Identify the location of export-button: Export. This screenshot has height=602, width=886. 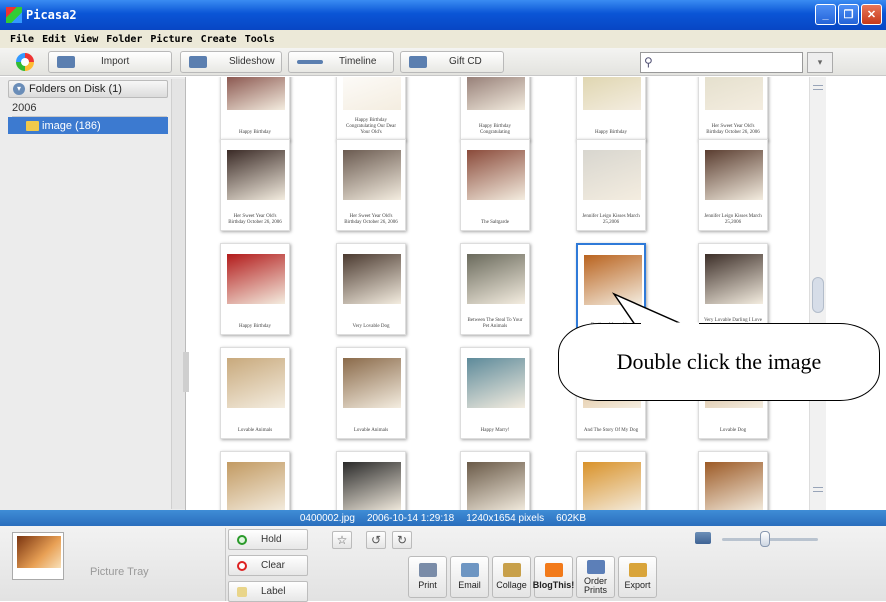
(637, 577).